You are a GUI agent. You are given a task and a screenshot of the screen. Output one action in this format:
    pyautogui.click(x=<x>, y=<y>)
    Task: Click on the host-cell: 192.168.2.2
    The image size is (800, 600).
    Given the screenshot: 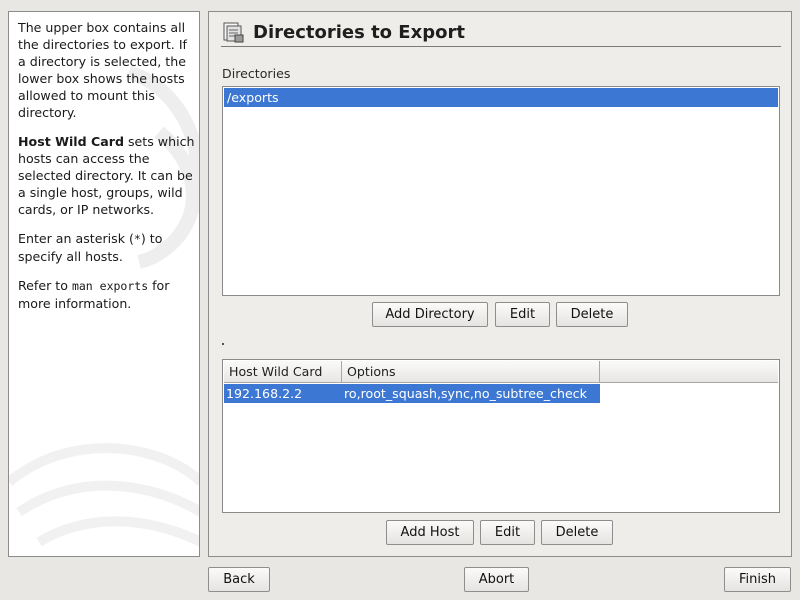 What is the action you would take?
    pyautogui.click(x=264, y=393)
    